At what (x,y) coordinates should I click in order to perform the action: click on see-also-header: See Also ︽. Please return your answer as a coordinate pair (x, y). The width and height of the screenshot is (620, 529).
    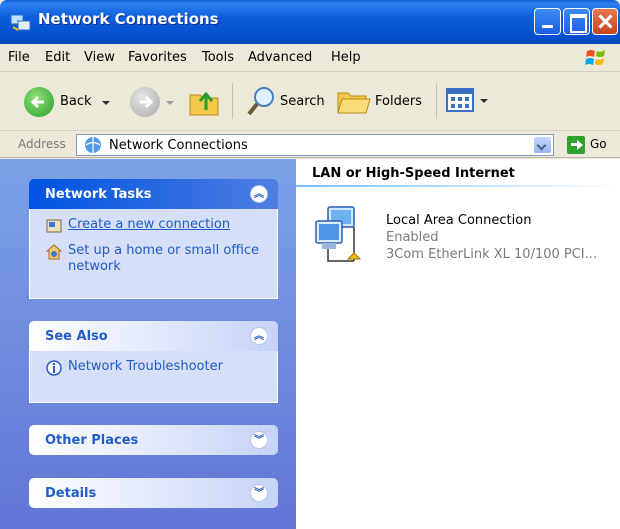
    Looking at the image, I should click on (153, 336).